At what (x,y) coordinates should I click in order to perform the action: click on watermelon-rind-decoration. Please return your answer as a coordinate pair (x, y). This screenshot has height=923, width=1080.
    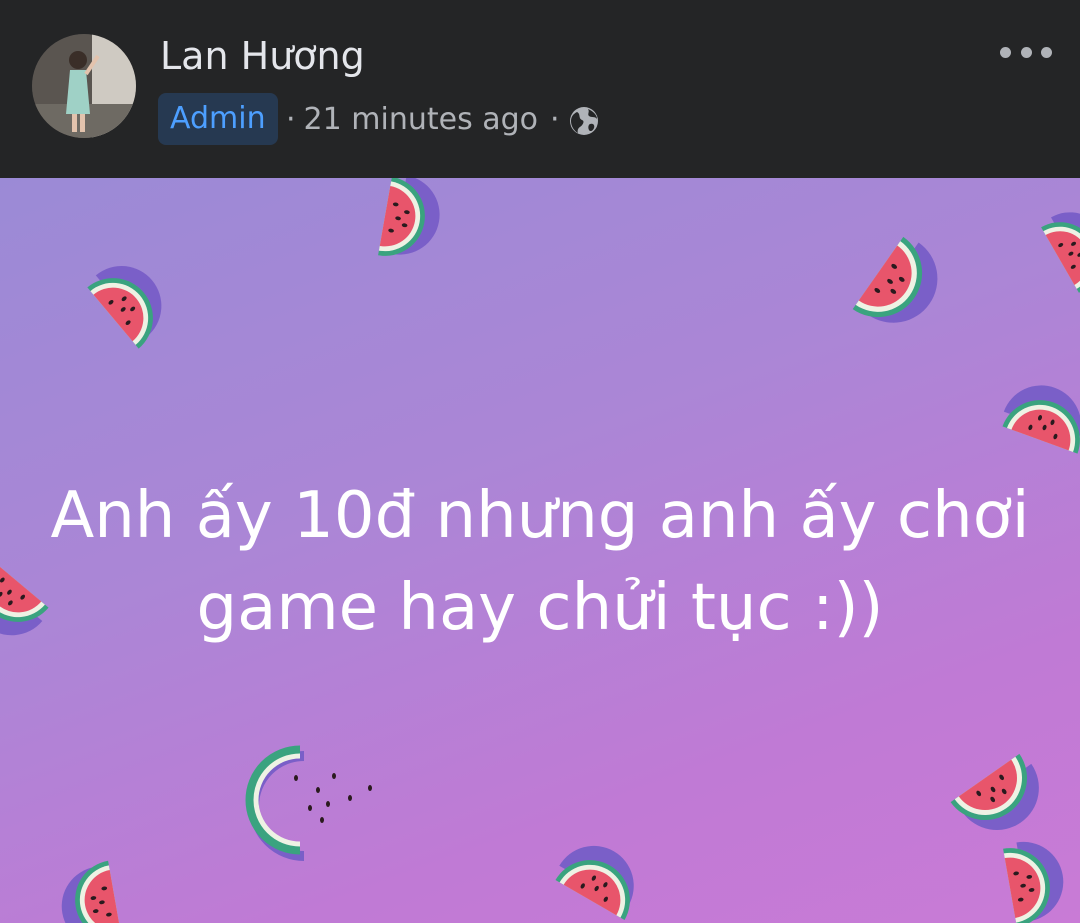
    Looking at the image, I should click on (308, 803).